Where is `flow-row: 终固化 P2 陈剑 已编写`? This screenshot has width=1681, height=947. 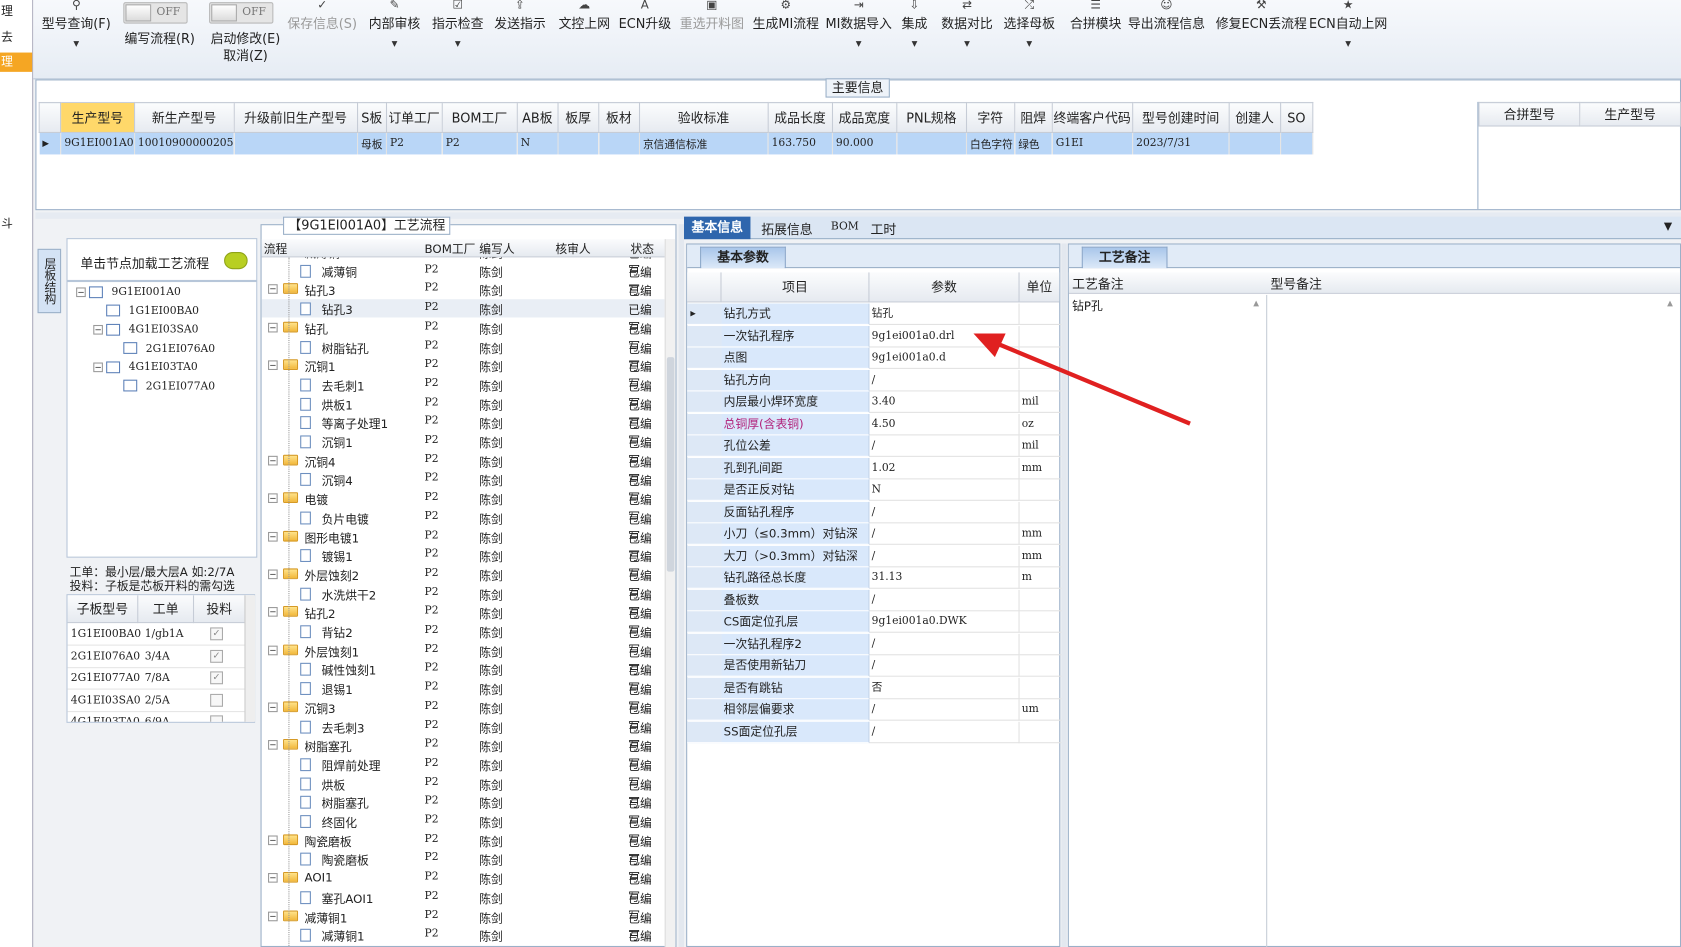
flow-row: 终固化 P2 陈剑 已编写 is located at coordinates (463, 829).